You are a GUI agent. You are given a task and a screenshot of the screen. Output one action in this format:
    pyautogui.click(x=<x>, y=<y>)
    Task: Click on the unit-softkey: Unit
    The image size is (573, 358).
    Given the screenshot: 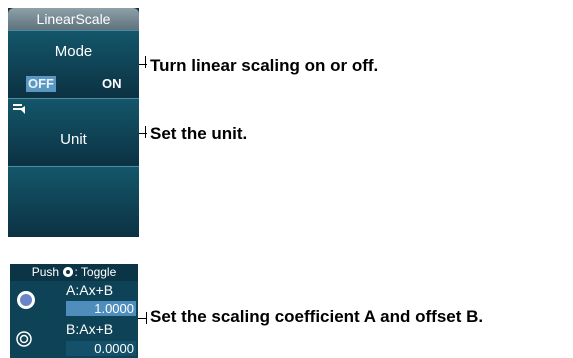 What is the action you would take?
    pyautogui.click(x=73, y=131)
    